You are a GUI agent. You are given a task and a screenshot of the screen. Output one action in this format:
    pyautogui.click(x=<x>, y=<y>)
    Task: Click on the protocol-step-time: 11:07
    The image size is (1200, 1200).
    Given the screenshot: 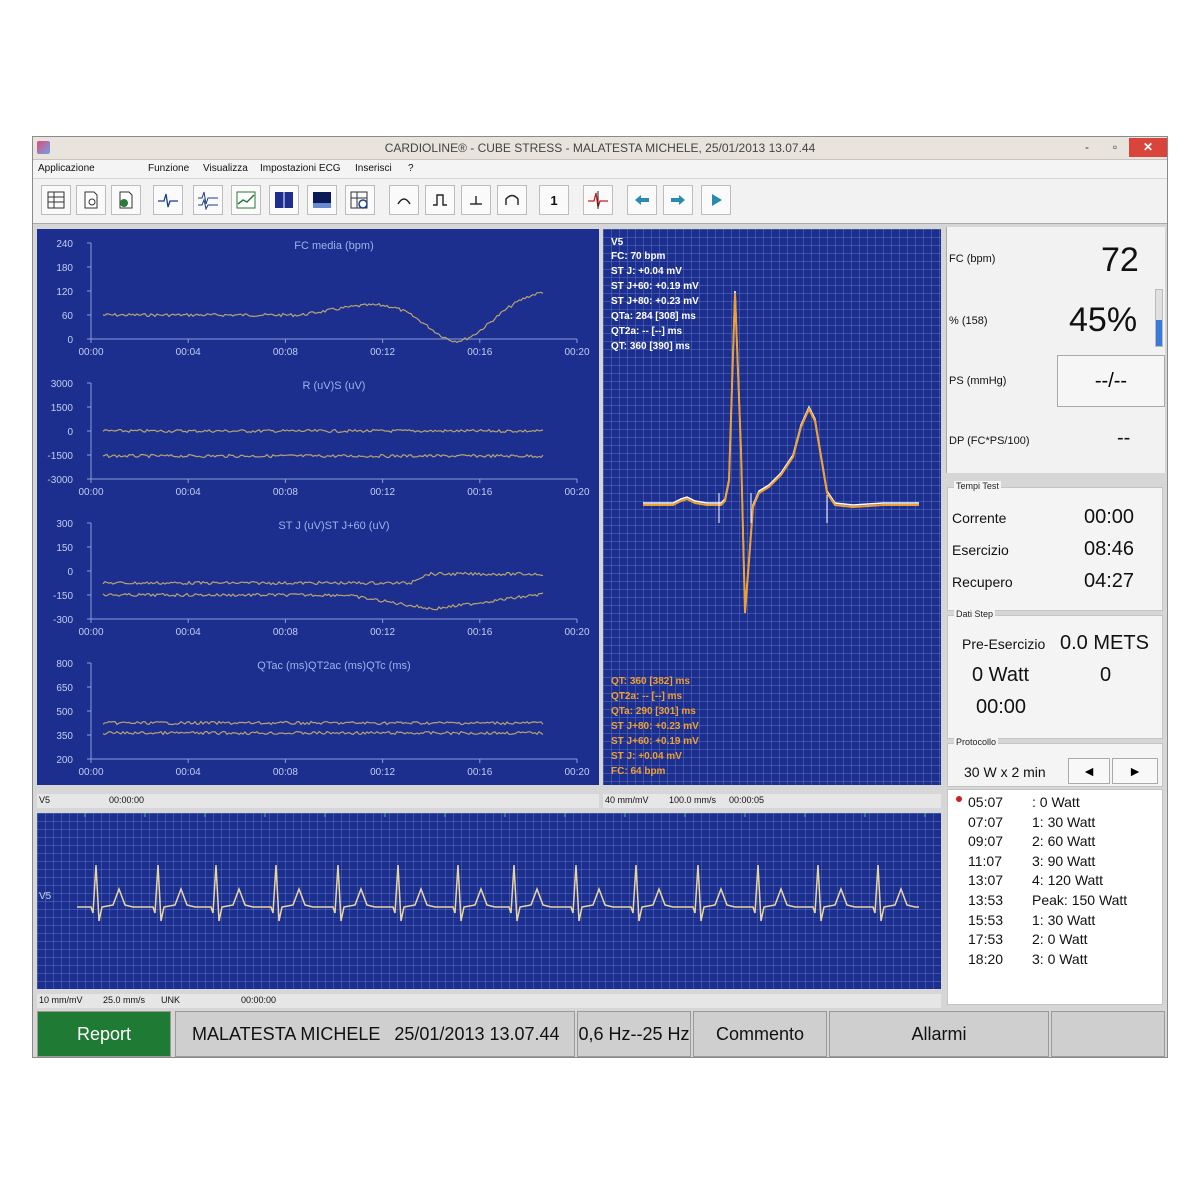 What is the action you would take?
    pyautogui.click(x=985, y=860)
    